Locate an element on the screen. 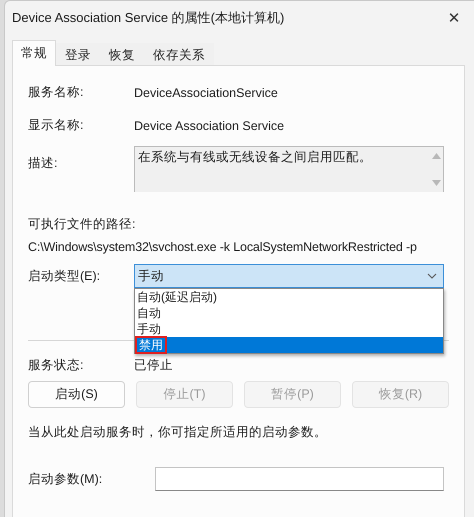  dropdown-option: 手动 is located at coordinates (289, 329).